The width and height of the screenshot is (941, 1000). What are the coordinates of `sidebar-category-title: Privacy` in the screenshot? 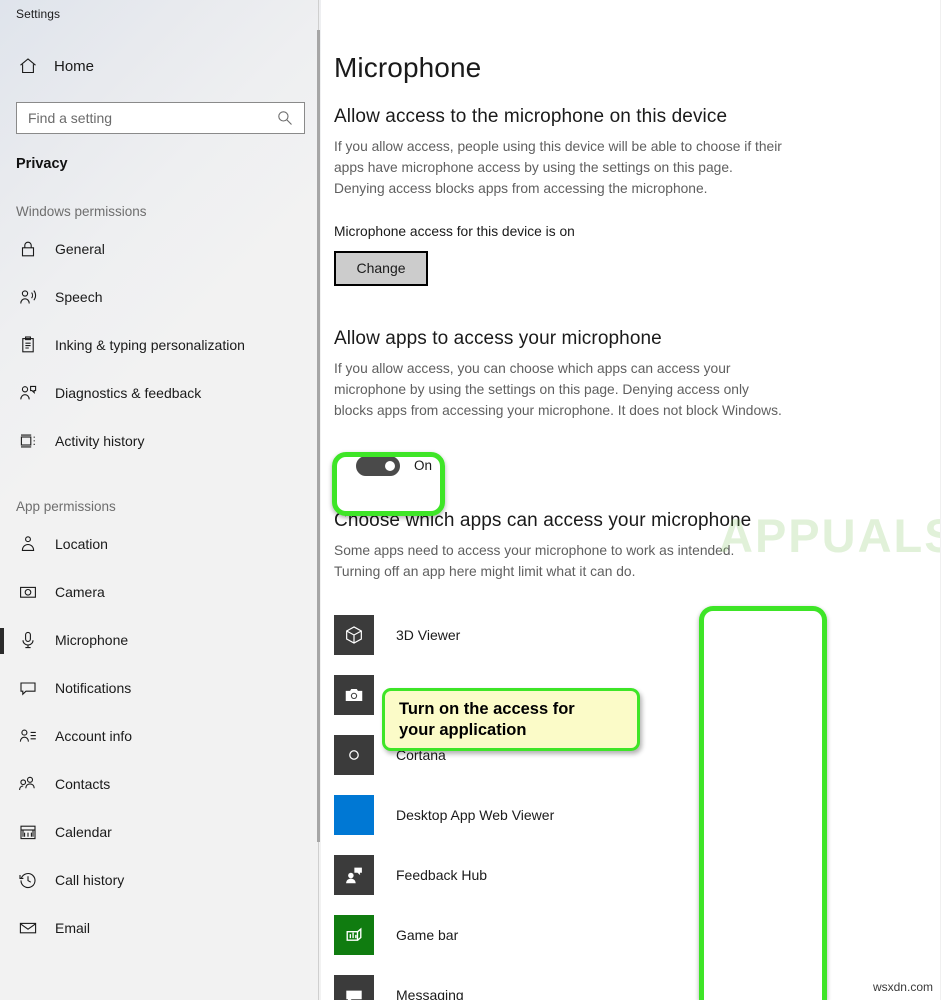 It's located at (42, 164).